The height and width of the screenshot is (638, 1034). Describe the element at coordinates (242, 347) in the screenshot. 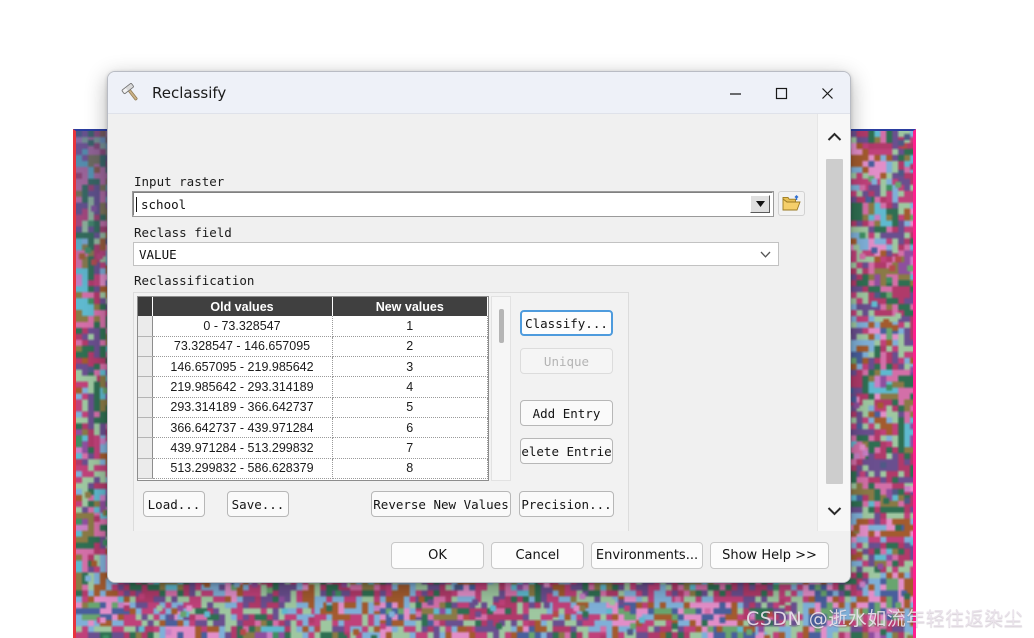

I see `cell-old-value: 73.328547 - 146.657095` at that location.